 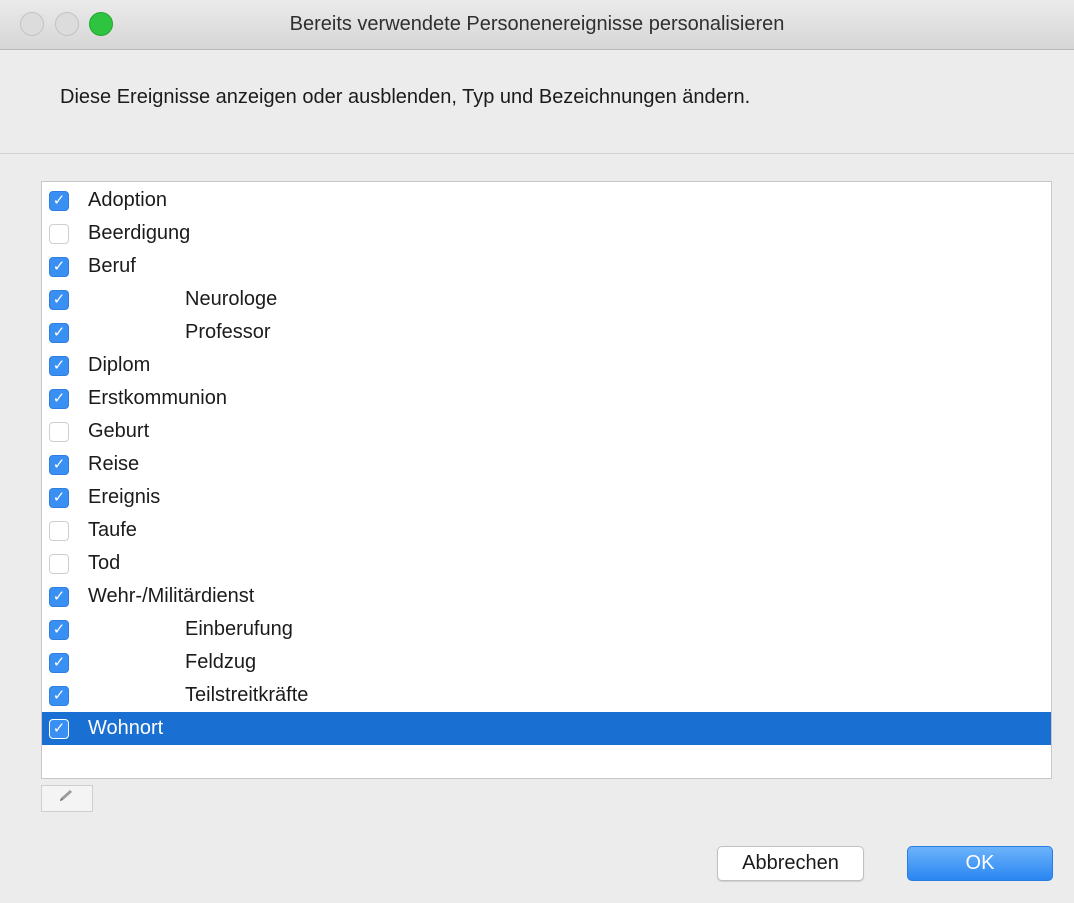 What do you see at coordinates (124, 497) in the screenshot?
I see `event-label: Ereignis` at bounding box center [124, 497].